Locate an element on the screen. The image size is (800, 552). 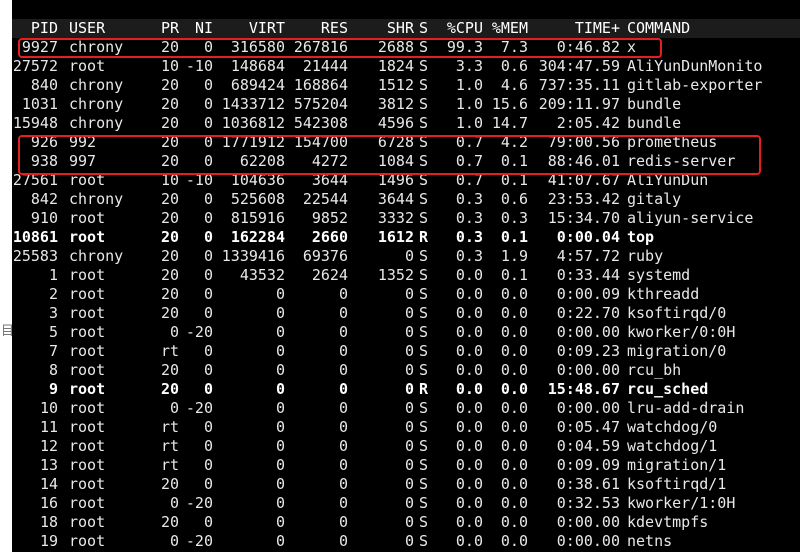
cell-pid: 13 is located at coordinates (48, 465).